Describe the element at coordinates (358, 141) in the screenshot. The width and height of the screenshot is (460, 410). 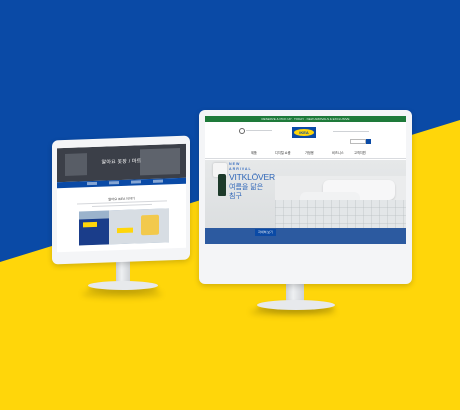
I see `search-input` at that location.